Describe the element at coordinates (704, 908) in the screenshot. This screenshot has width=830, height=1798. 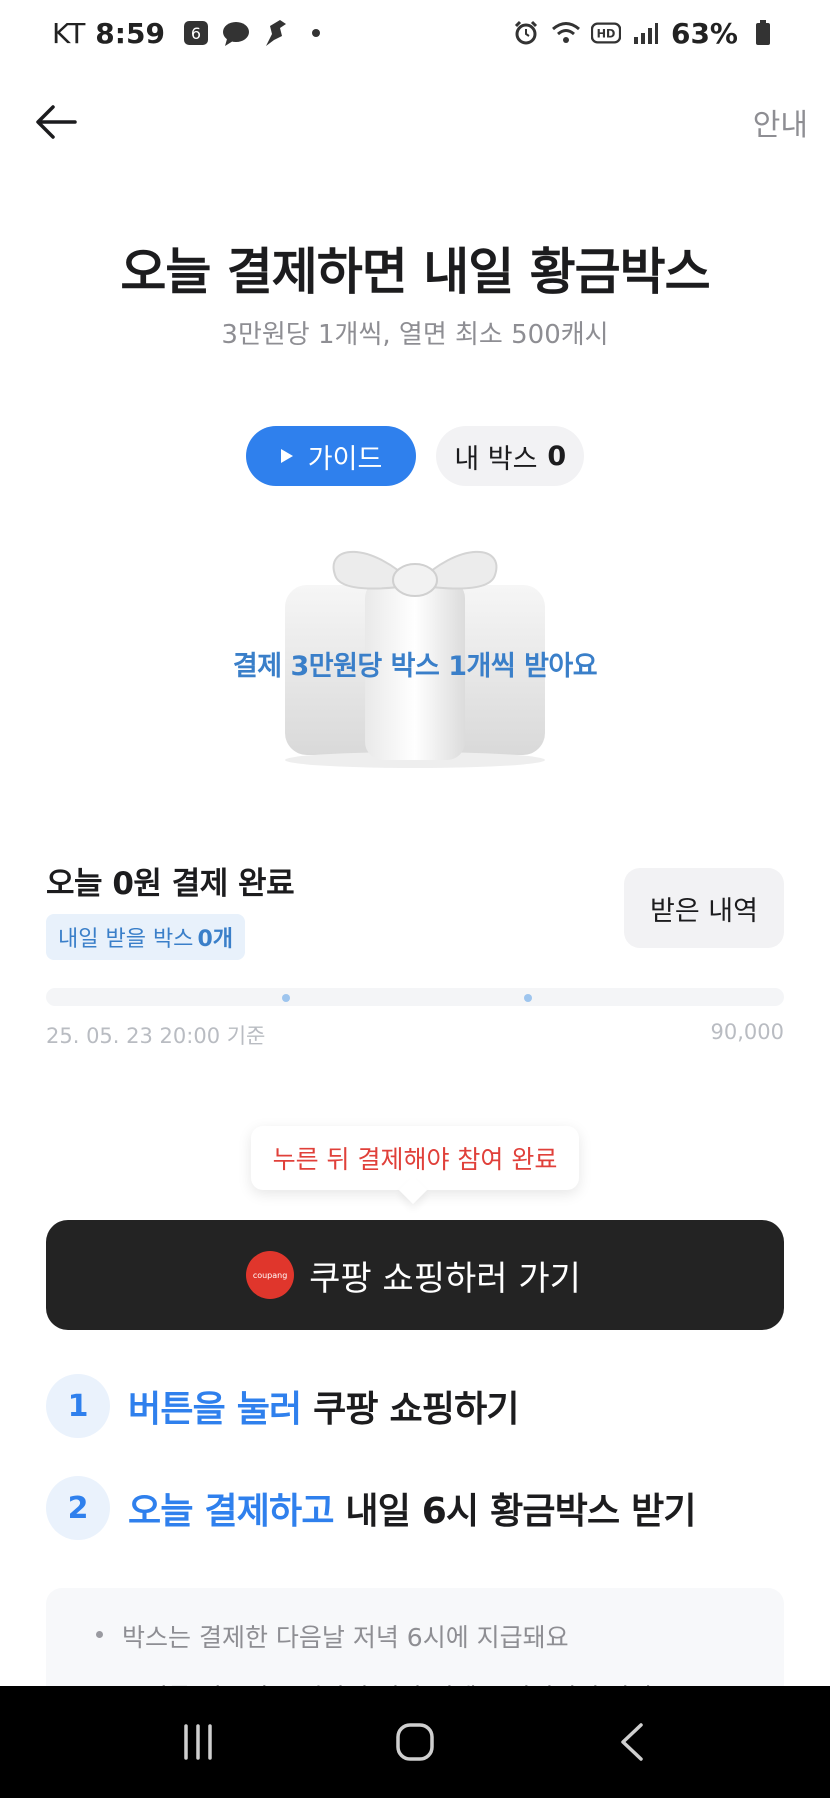
I see `history-button: 받은 내역` at that location.